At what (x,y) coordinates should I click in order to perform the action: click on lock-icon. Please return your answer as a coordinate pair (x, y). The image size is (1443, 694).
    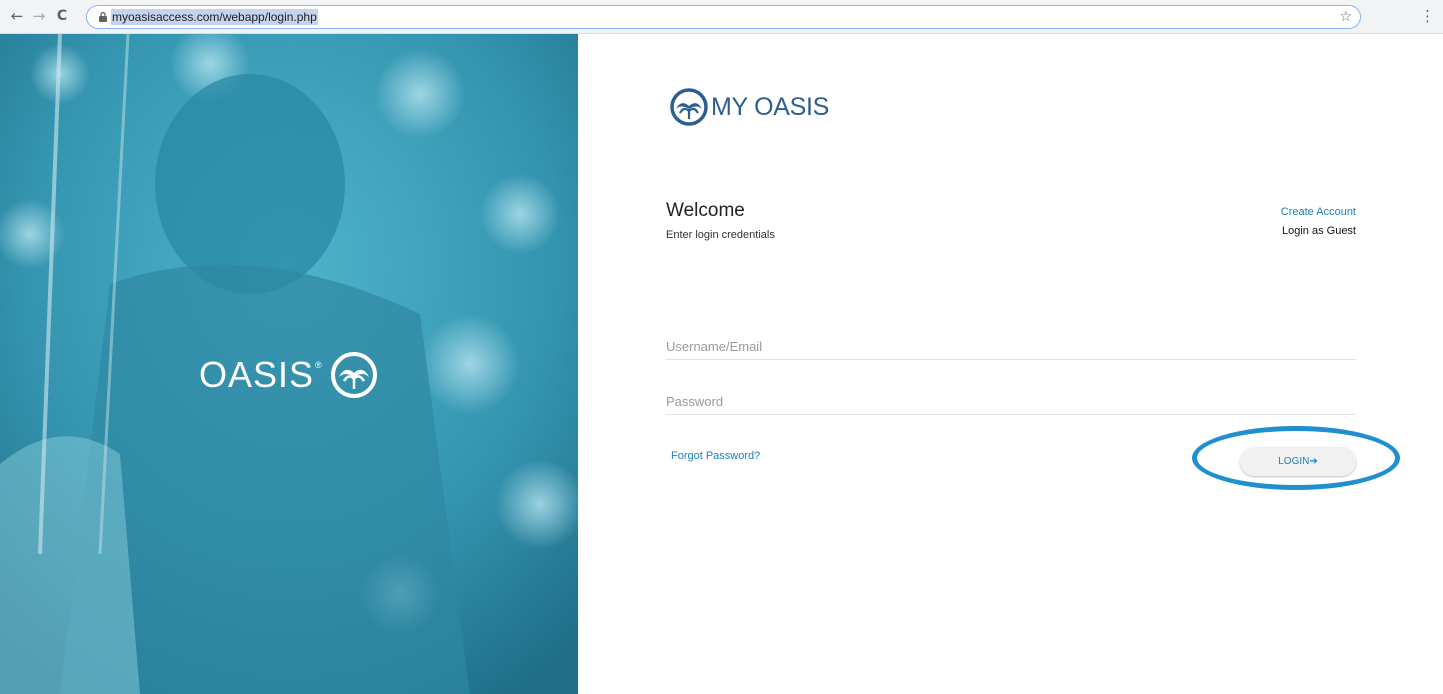
    Looking at the image, I should click on (103, 17).